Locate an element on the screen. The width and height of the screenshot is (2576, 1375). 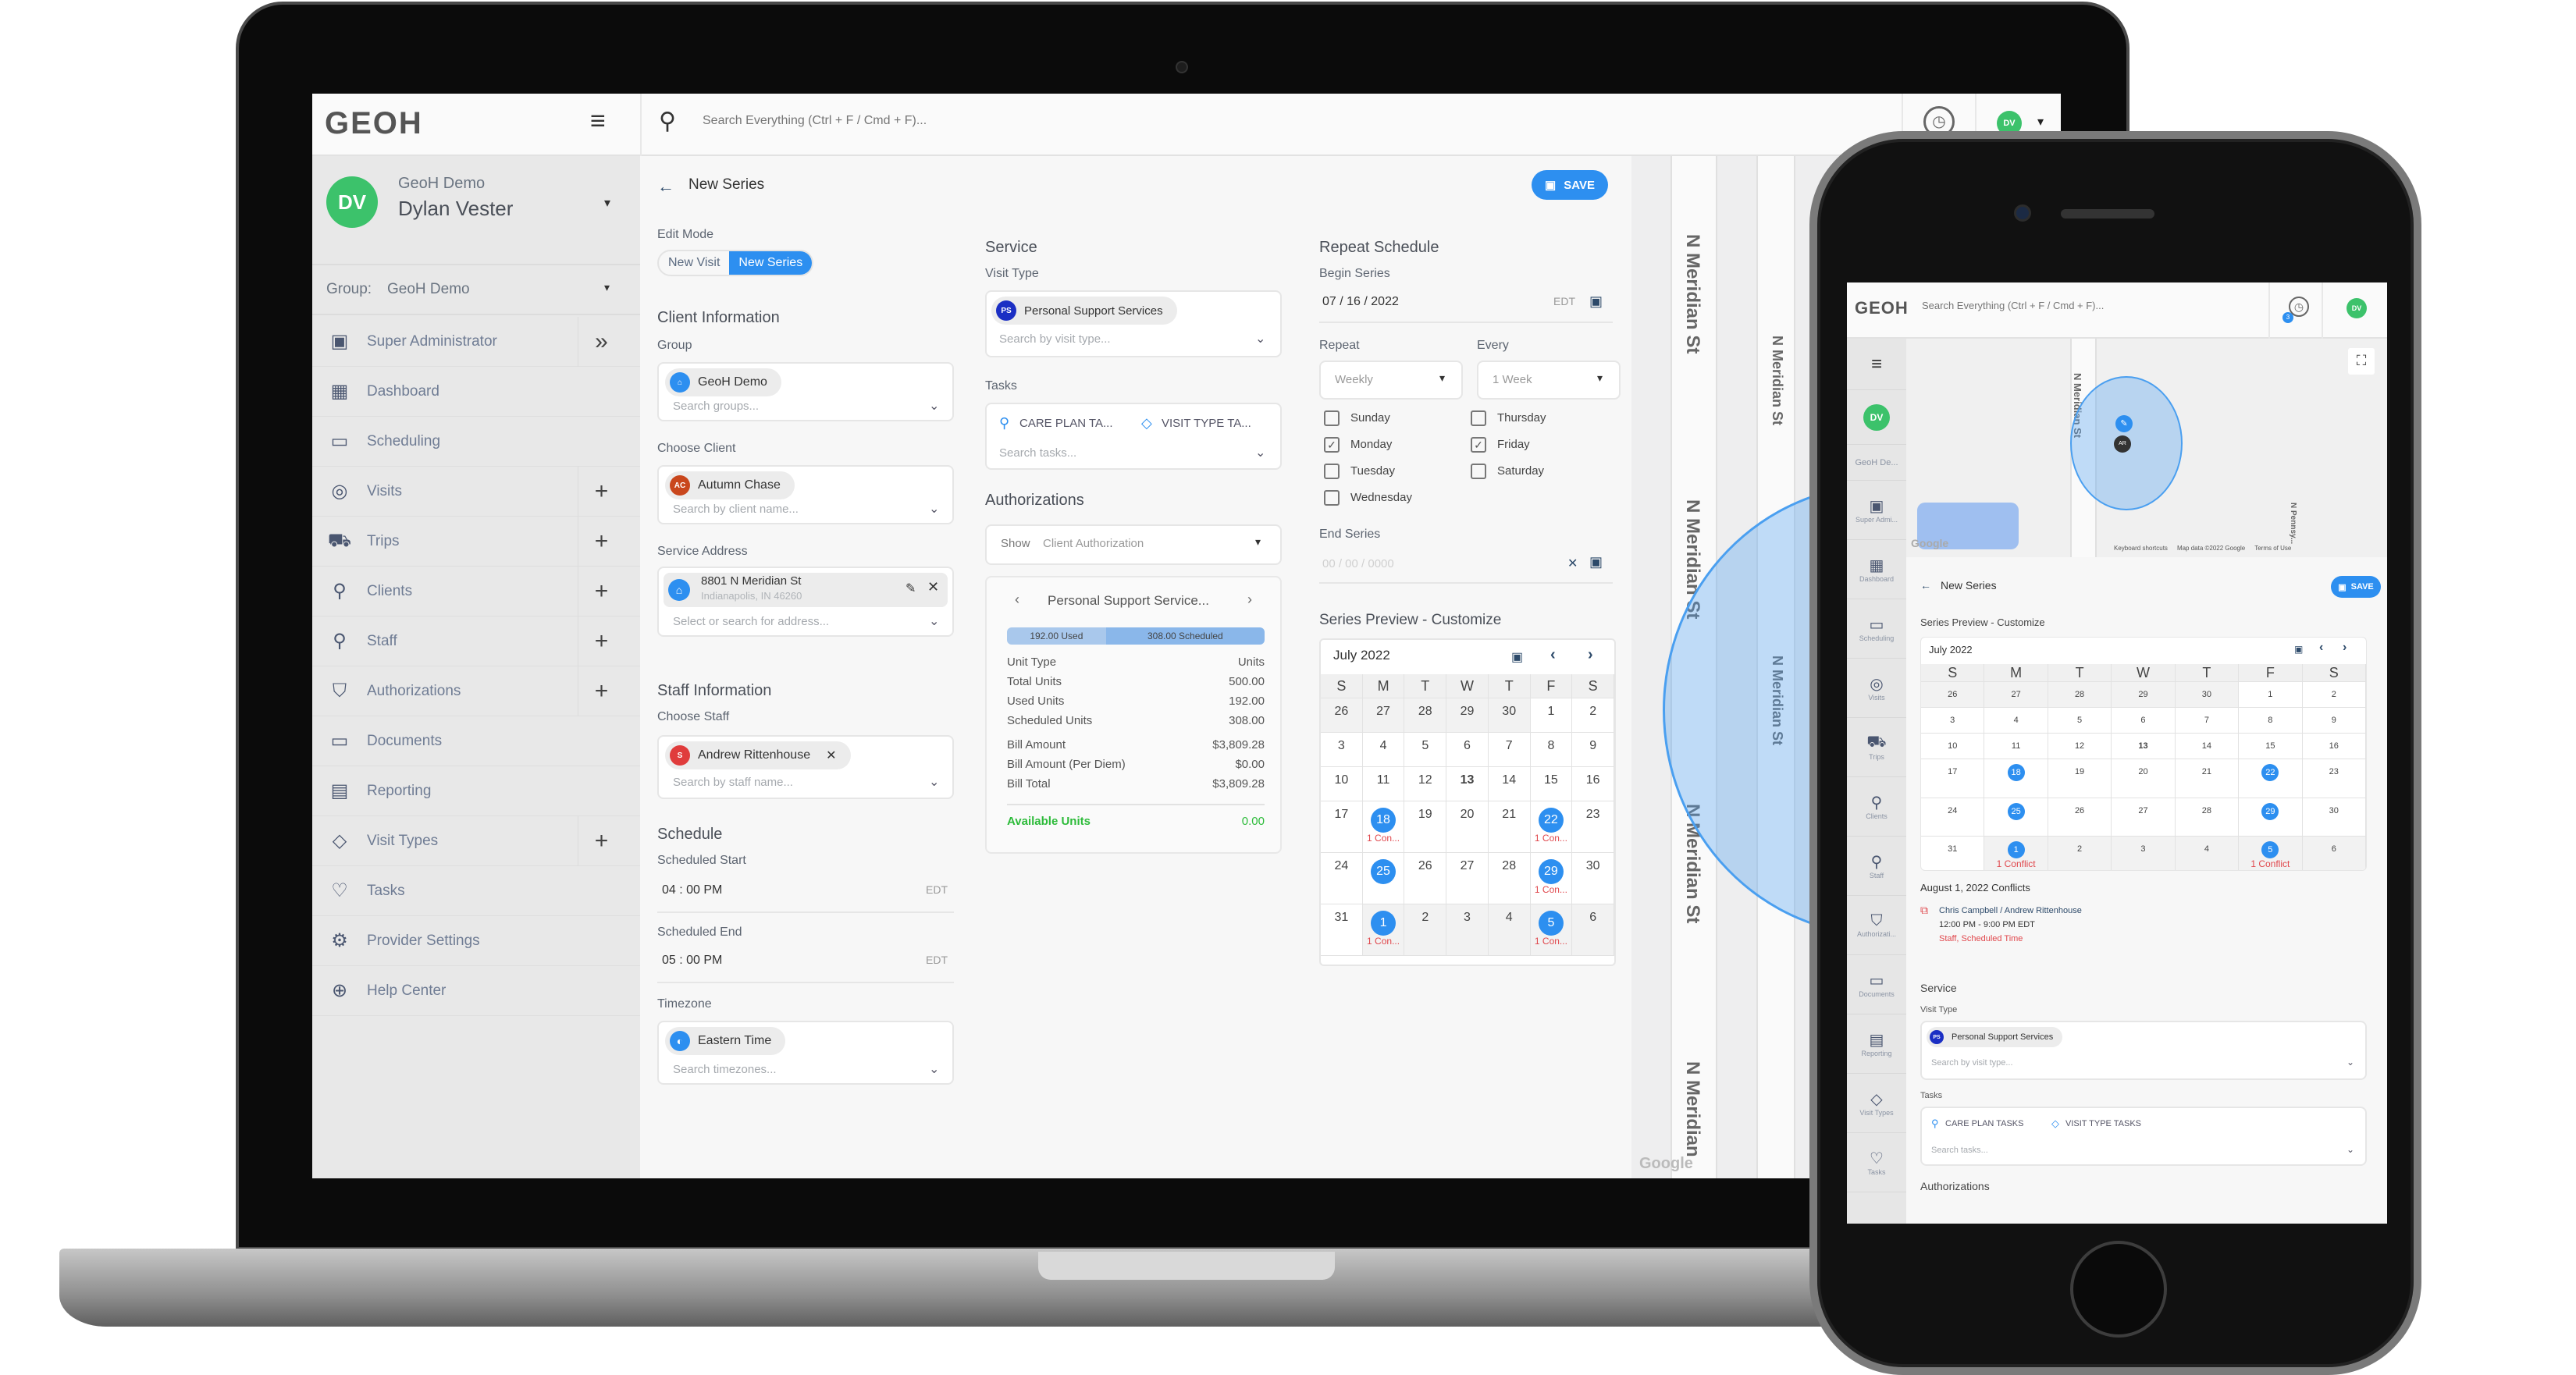
sidebar-item-trips: ⛟ Trips + is located at coordinates (476, 542).